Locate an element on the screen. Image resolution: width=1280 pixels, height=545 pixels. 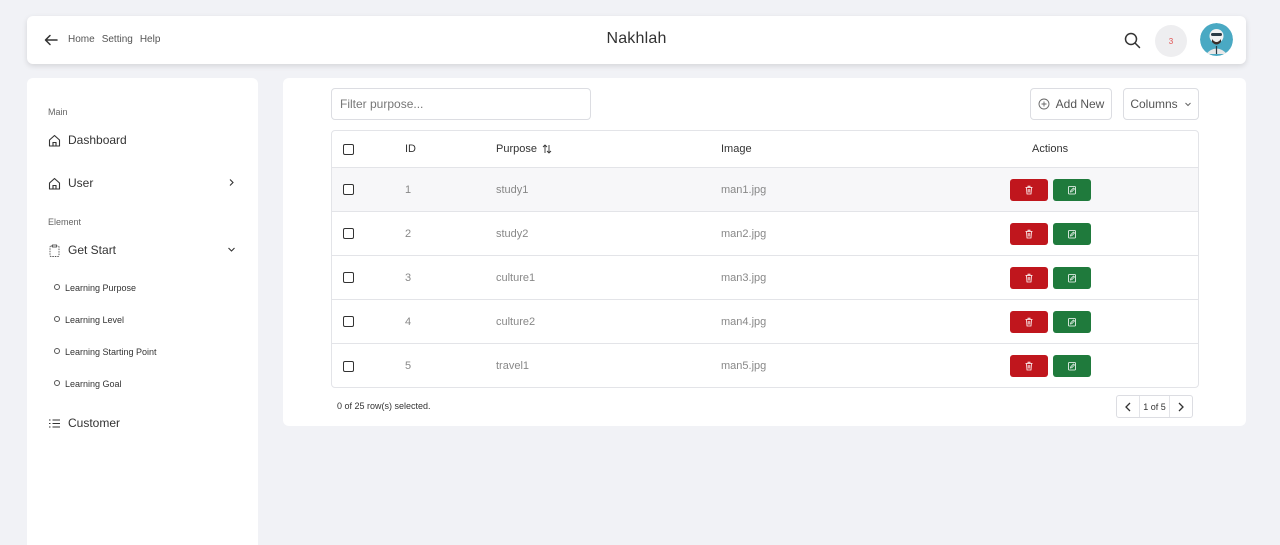
pagination: 1 of 5 is located at coordinates (1154, 406).